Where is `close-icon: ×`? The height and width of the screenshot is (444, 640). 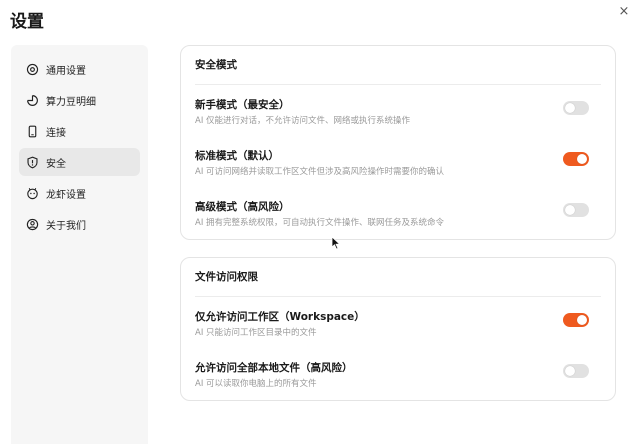
close-icon: × is located at coordinates (624, 12).